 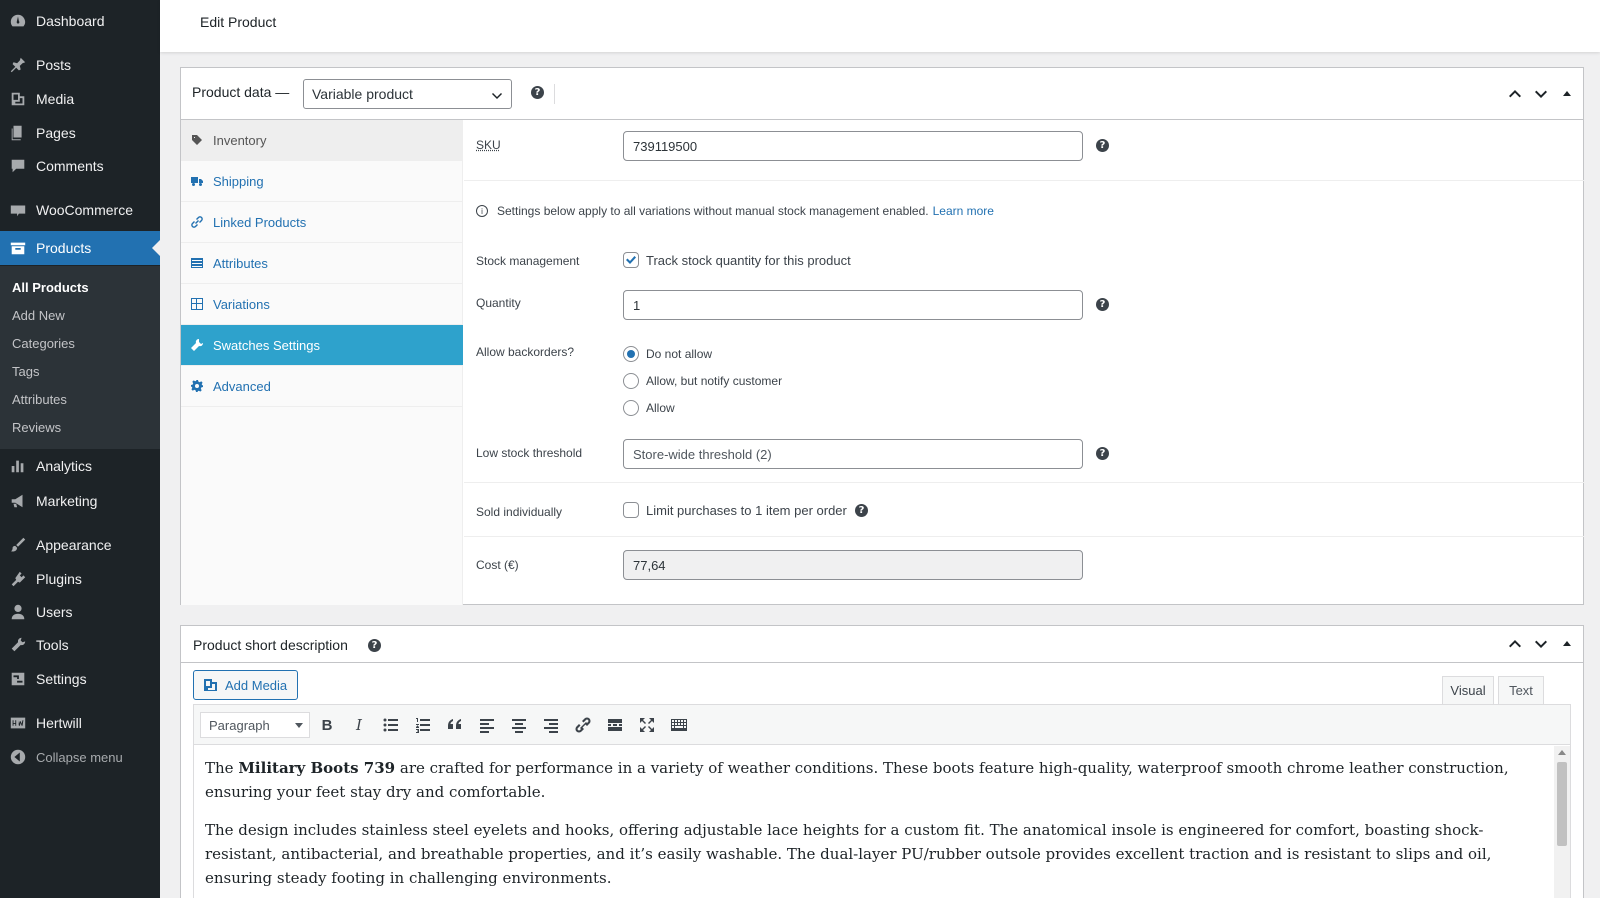 What do you see at coordinates (67, 501) in the screenshot?
I see `menu-marketing-label: Marketing` at bounding box center [67, 501].